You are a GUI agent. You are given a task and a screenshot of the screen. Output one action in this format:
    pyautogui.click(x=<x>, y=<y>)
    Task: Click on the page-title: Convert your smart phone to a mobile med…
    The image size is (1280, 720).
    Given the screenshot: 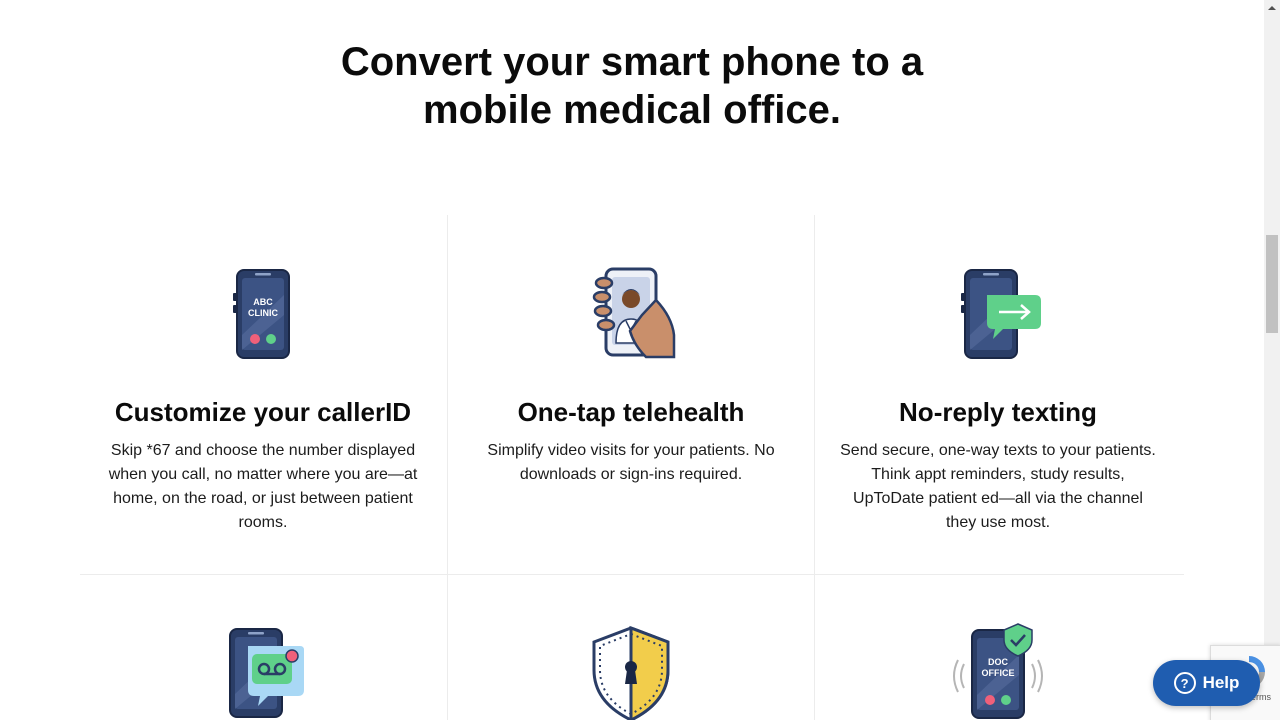 What is the action you would take?
    pyautogui.click(x=632, y=86)
    